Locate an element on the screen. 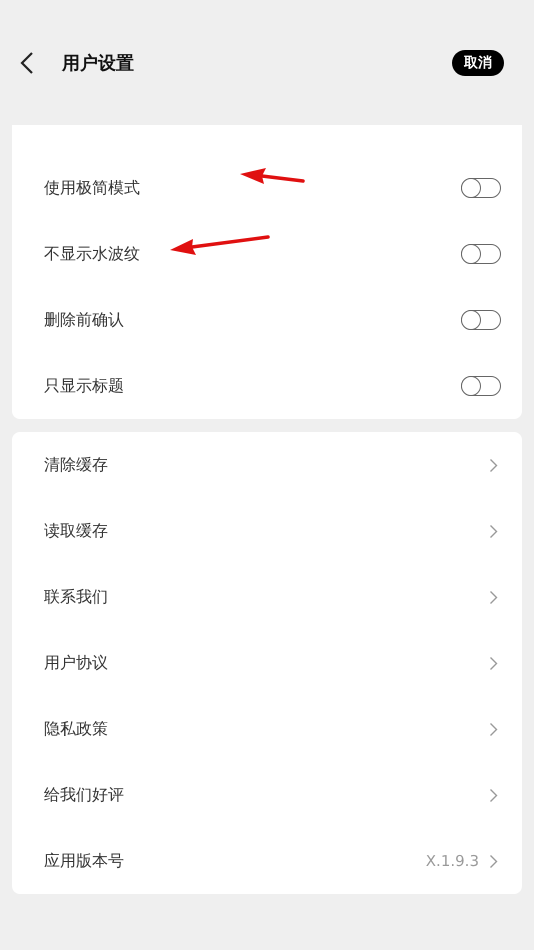 The height and width of the screenshot is (950, 534). cancel-button: 取消 is located at coordinates (478, 63).